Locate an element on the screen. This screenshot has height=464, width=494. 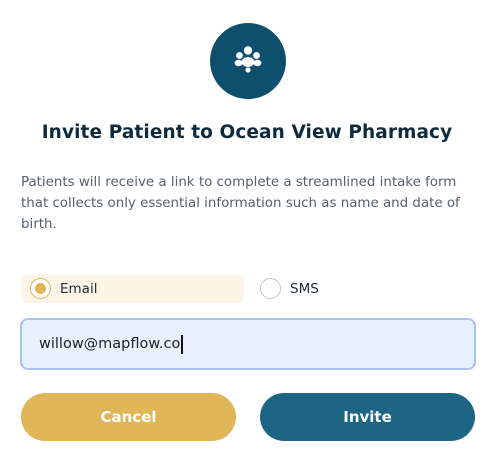
contact-method-email-option: Email is located at coordinates (132, 288).